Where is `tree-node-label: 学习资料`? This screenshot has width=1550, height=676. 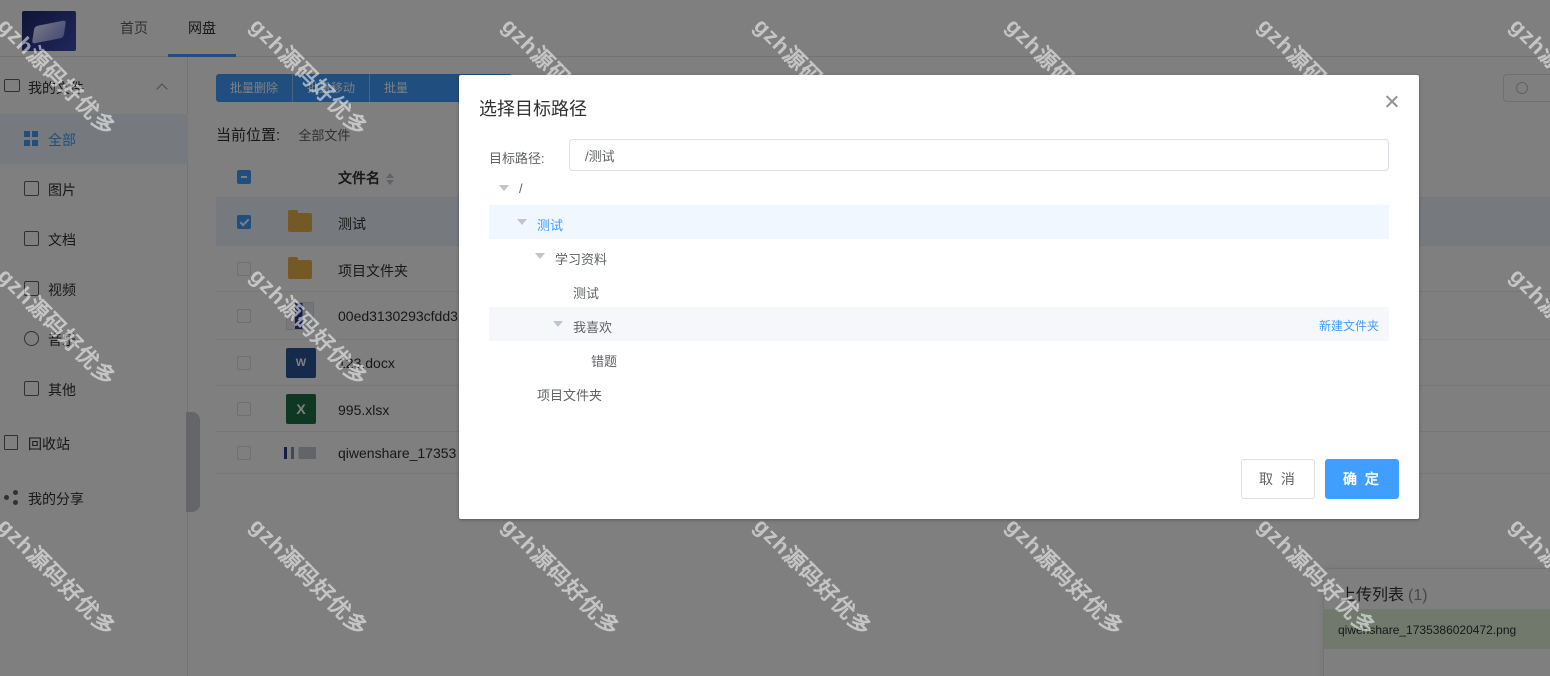 tree-node-label: 学习资料 is located at coordinates (581, 259).